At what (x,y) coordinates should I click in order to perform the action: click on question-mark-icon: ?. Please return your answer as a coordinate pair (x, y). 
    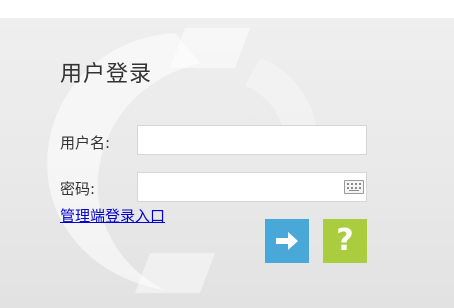
    Looking at the image, I should click on (345, 240).